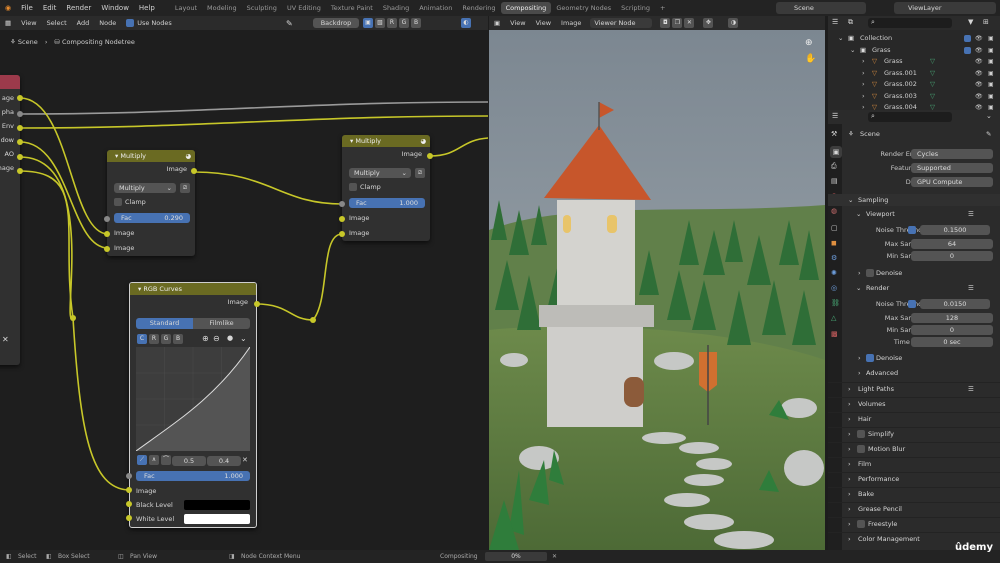  I want to click on menu-window: Window, so click(115, 8).